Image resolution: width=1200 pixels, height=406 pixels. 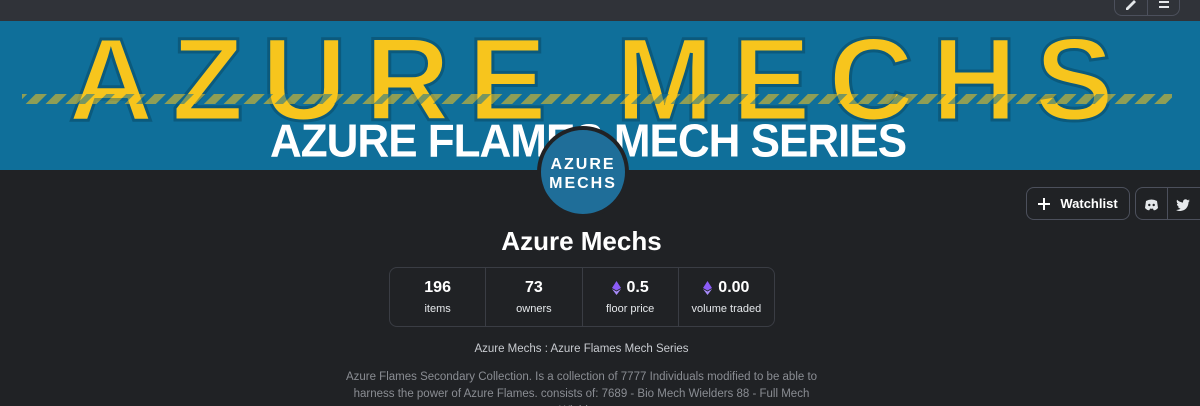 I want to click on collection-avatar: AZURE MECHS, so click(x=583, y=172).